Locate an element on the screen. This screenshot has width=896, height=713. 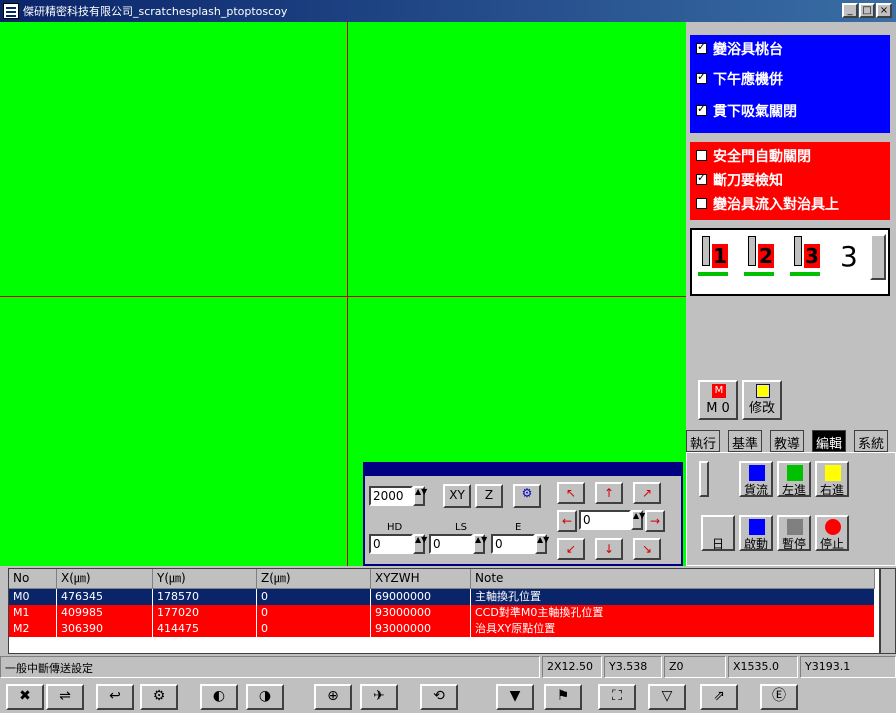
jog-left-button: ← is located at coordinates (567, 521).